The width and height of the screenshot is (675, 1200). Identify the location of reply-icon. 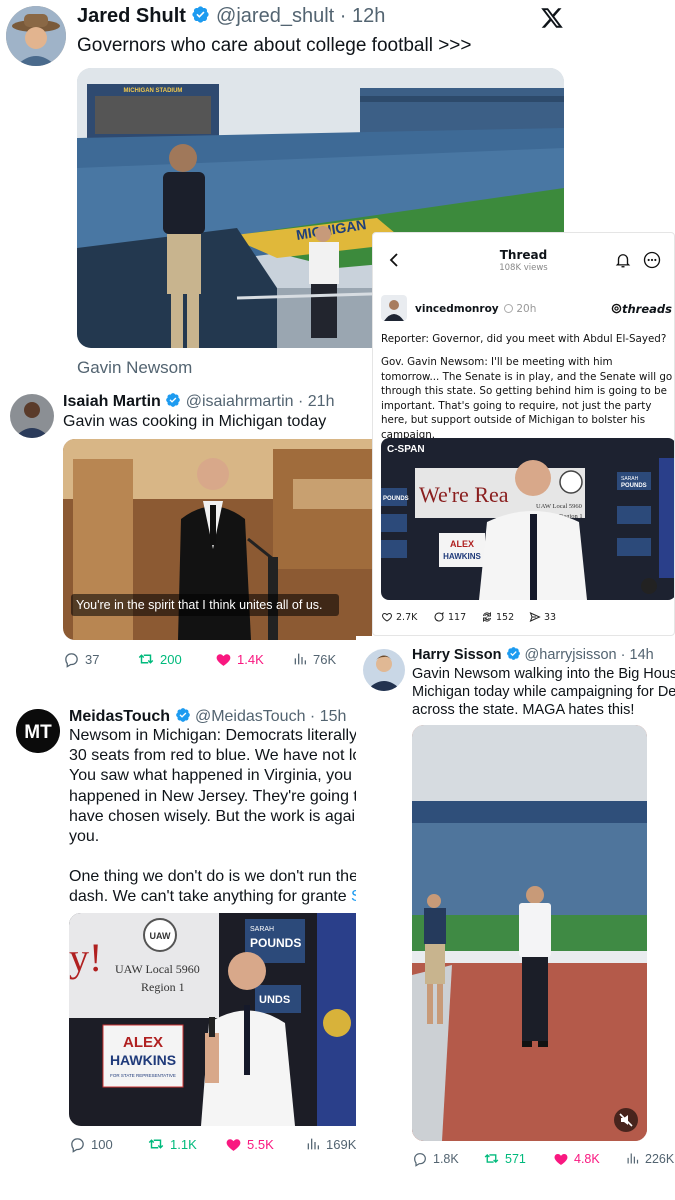
(71, 659).